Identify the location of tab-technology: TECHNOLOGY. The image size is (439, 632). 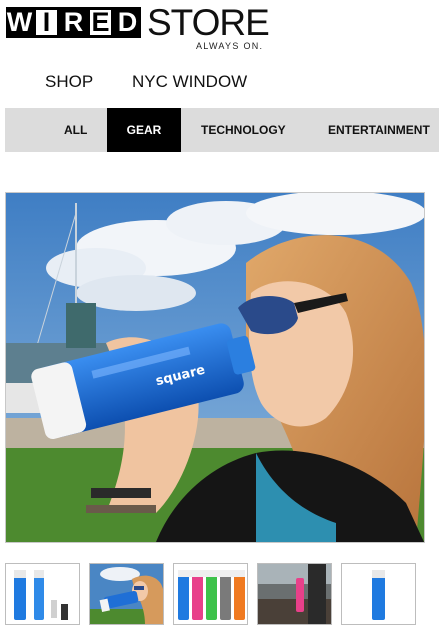
(243, 130).